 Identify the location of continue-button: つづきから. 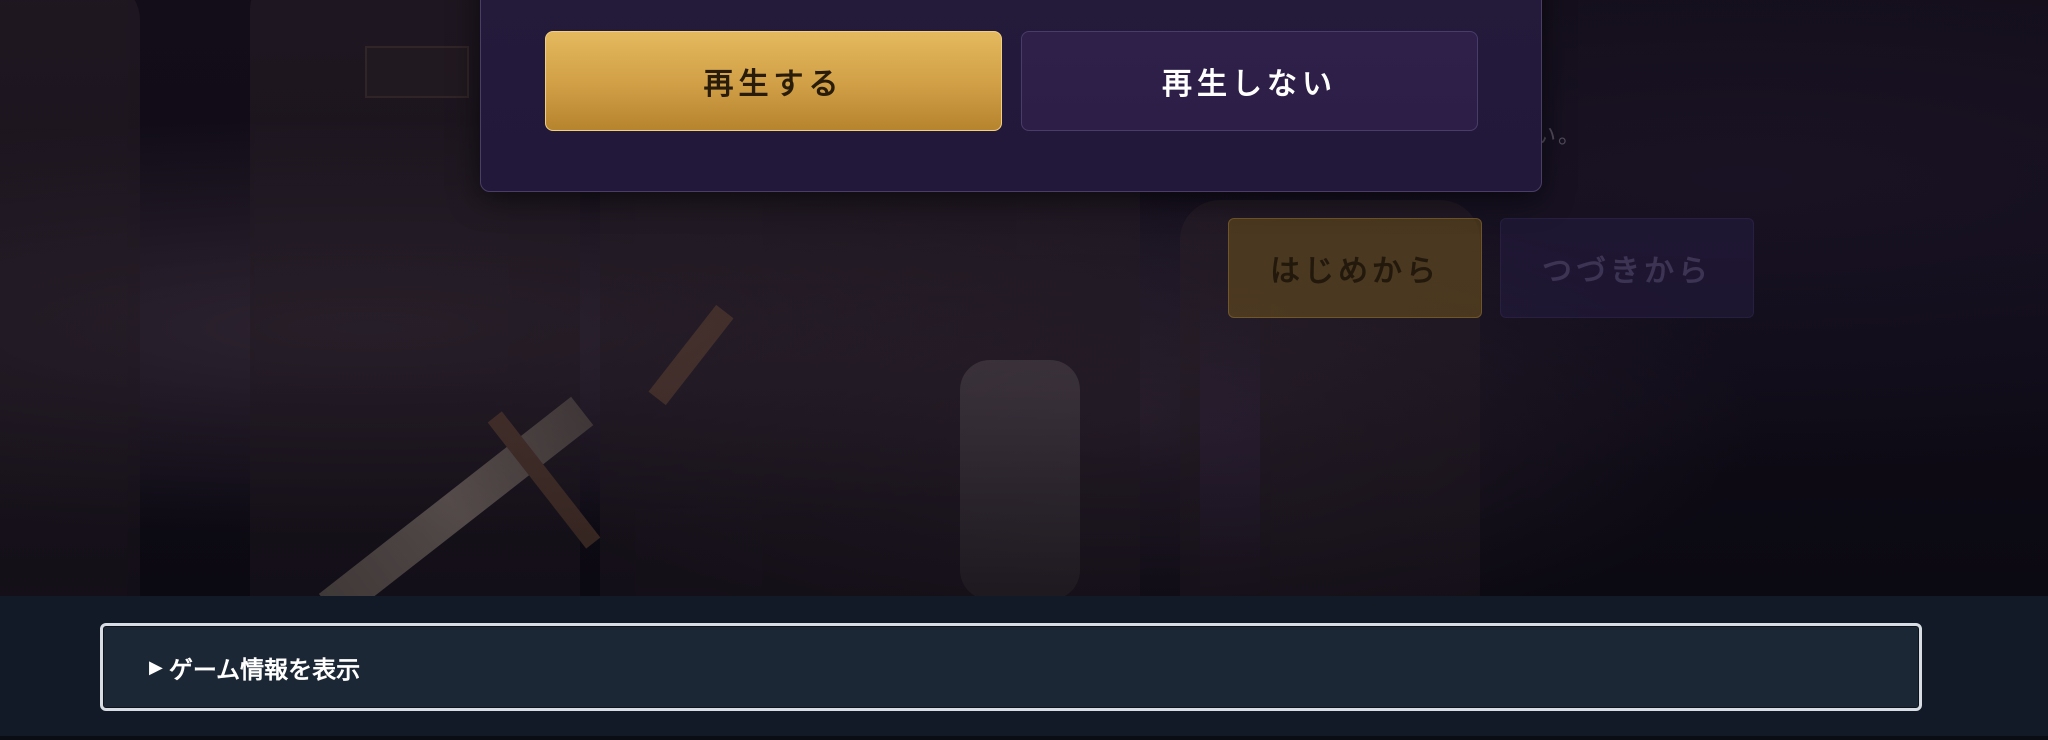
(1627, 268).